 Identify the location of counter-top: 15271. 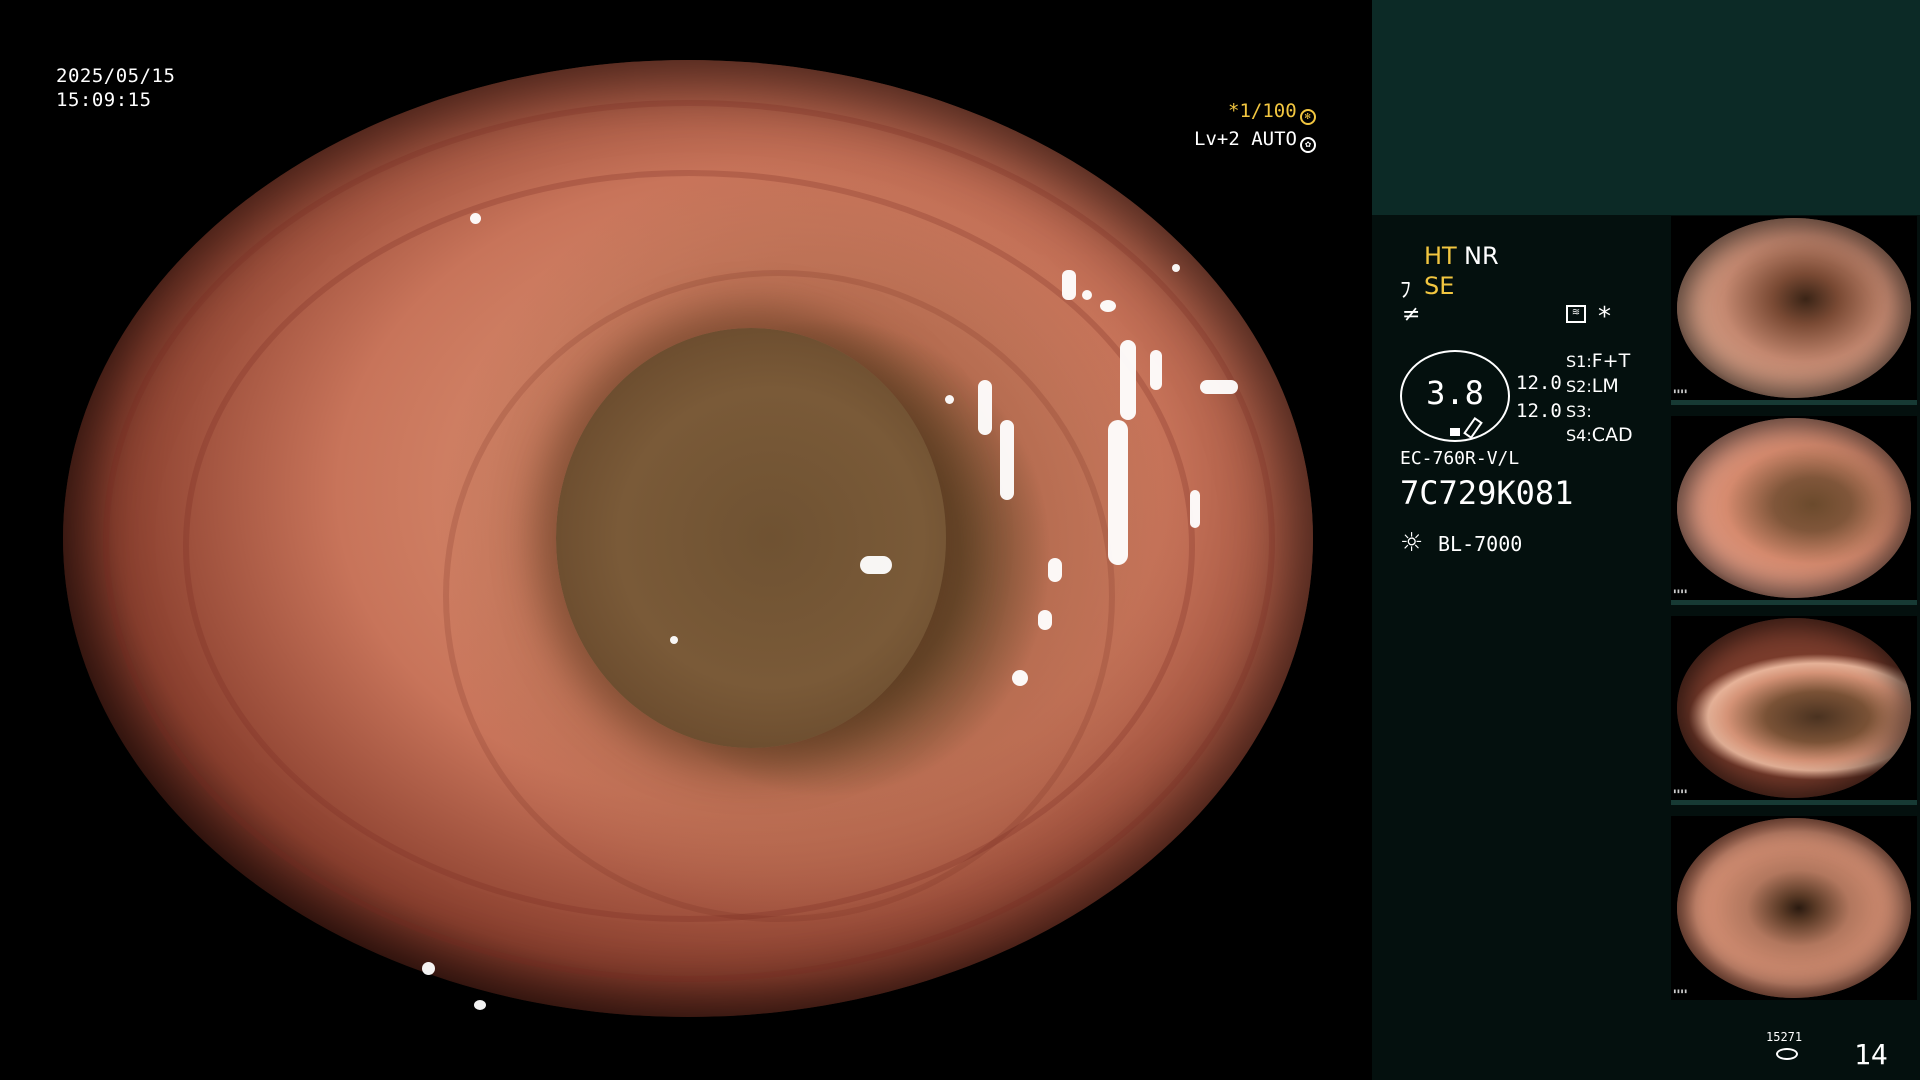
(1784, 1037).